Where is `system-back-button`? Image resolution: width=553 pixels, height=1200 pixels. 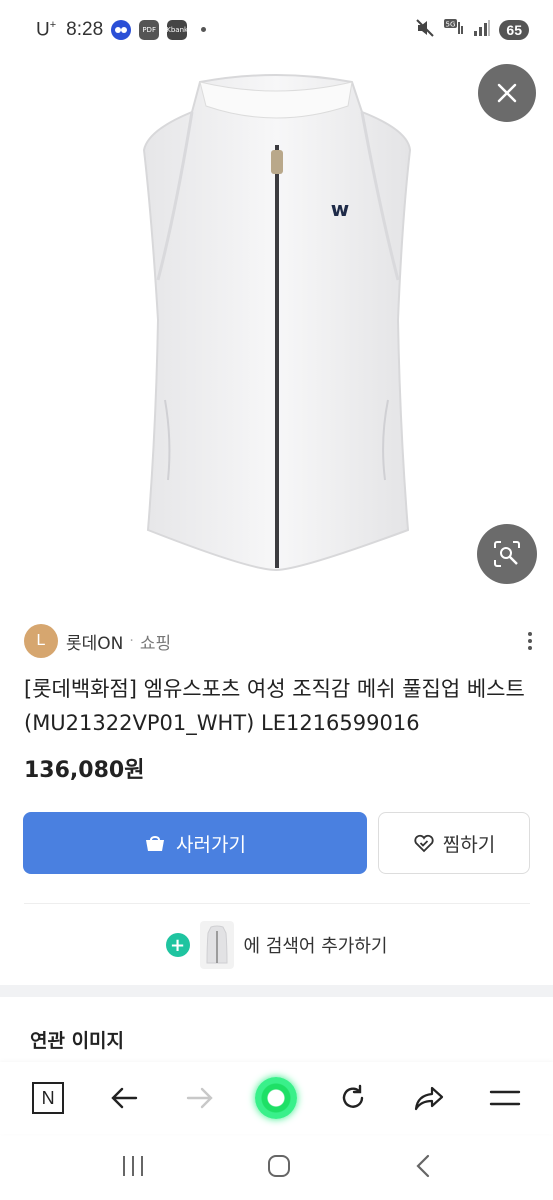 system-back-button is located at coordinates (423, 1168).